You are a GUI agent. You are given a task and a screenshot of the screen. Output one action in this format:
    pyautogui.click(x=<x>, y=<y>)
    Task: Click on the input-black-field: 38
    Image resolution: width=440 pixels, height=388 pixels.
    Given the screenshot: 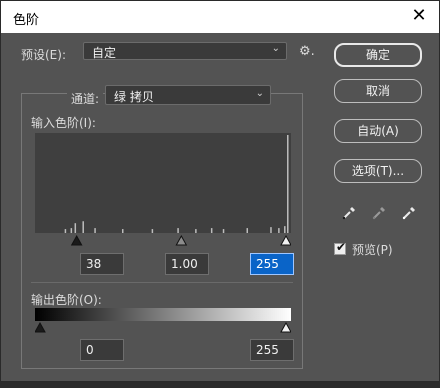 What is the action you would take?
    pyautogui.click(x=102, y=264)
    